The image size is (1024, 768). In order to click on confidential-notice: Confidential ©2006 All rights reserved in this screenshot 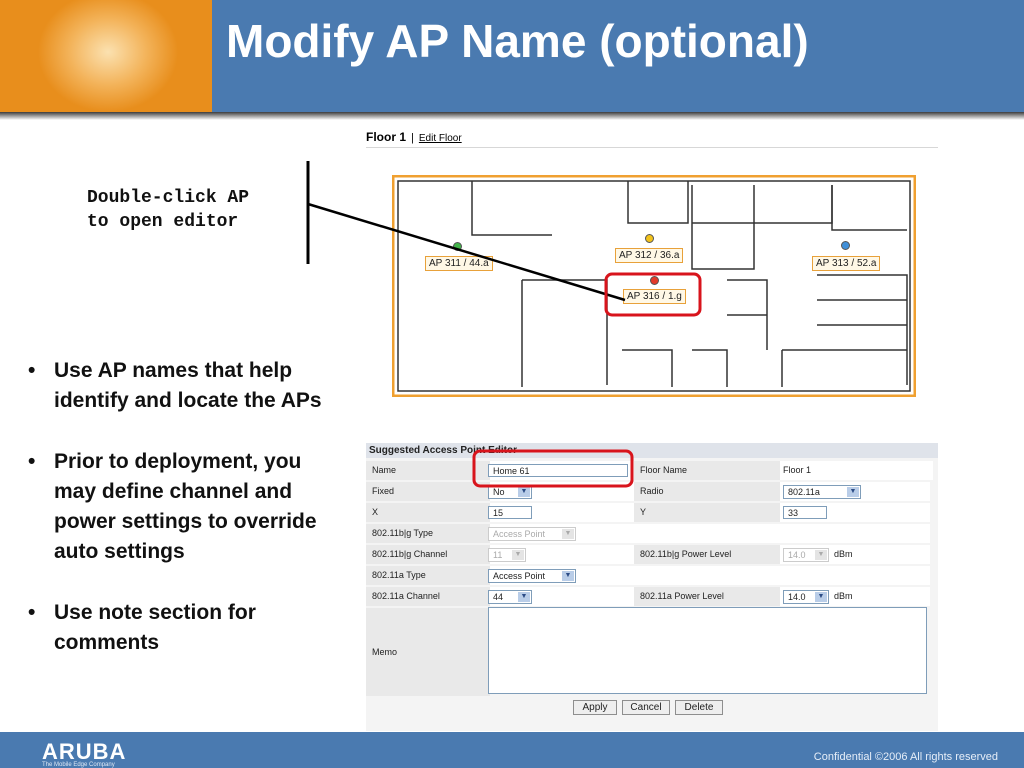, I will do `click(905, 757)`.